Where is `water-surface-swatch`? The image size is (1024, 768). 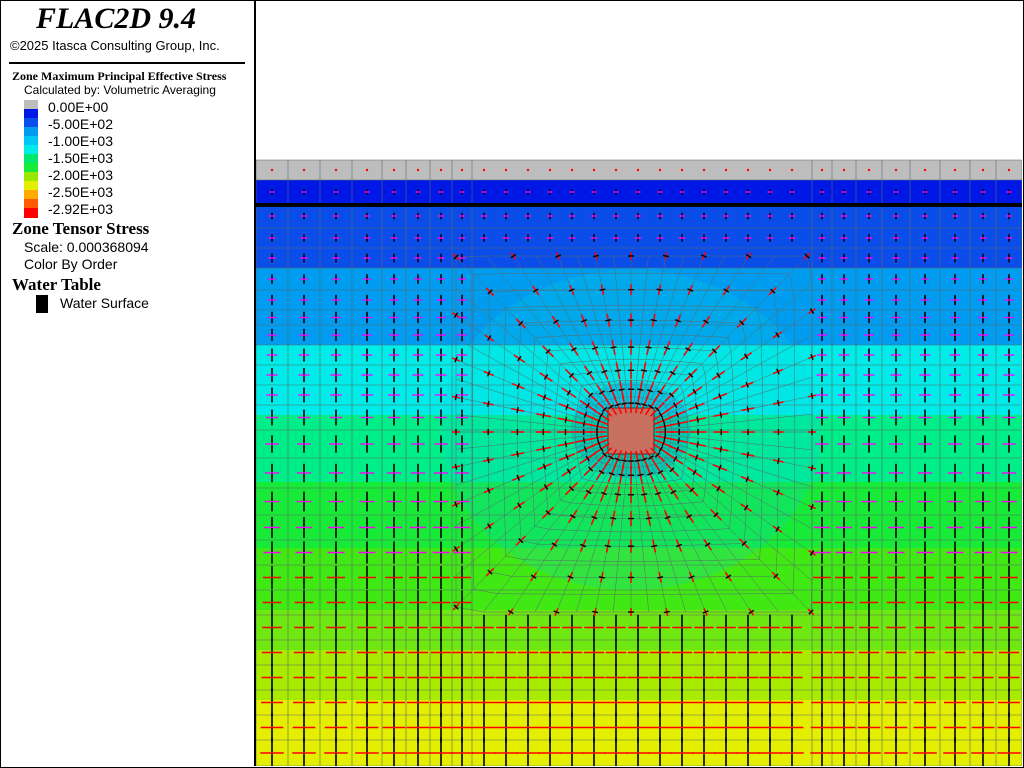
water-surface-swatch is located at coordinates (42, 304).